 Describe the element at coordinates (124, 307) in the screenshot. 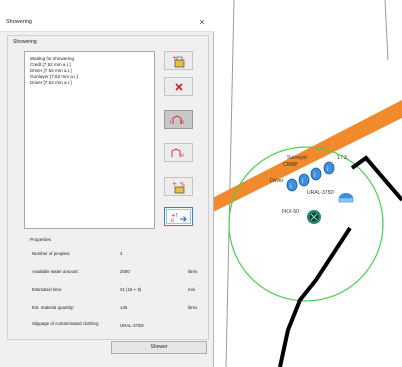

I see `property-value: 146` at that location.